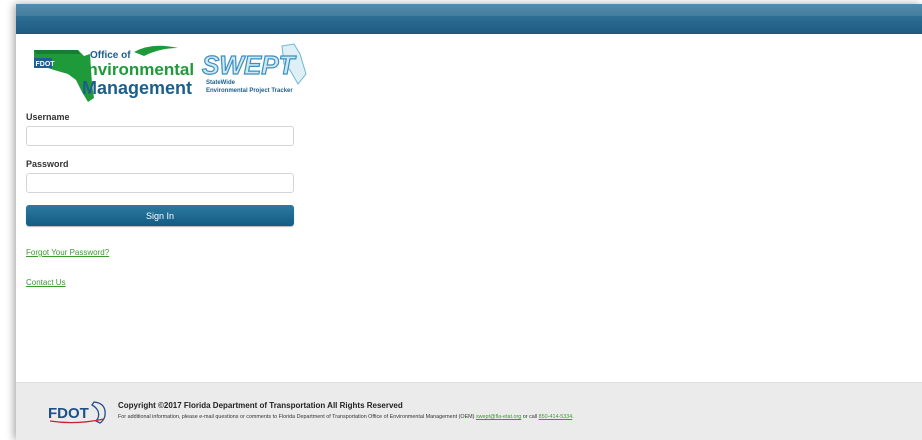 This screenshot has height=440, width=922. I want to click on sign-in-button: Sign In, so click(160, 215).